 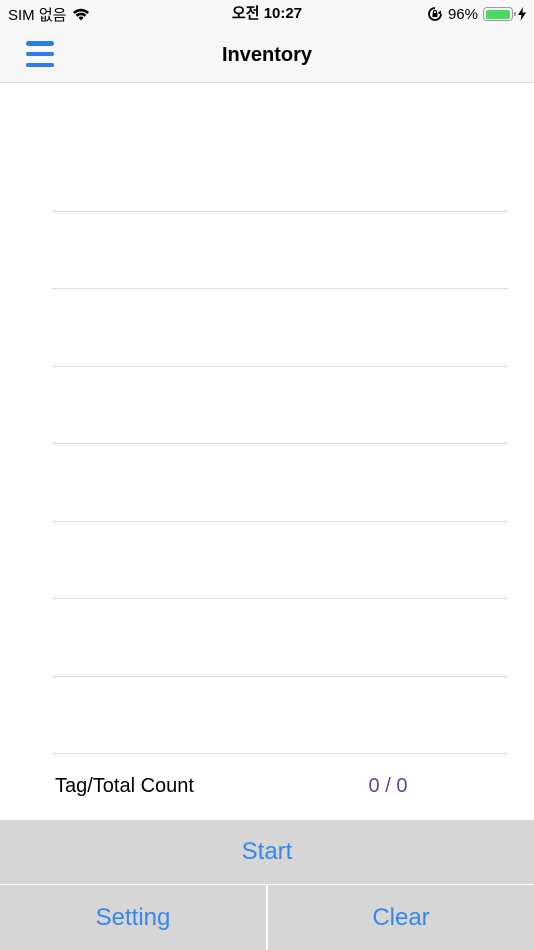 I want to click on status-right: 96%, so click(x=476, y=14).